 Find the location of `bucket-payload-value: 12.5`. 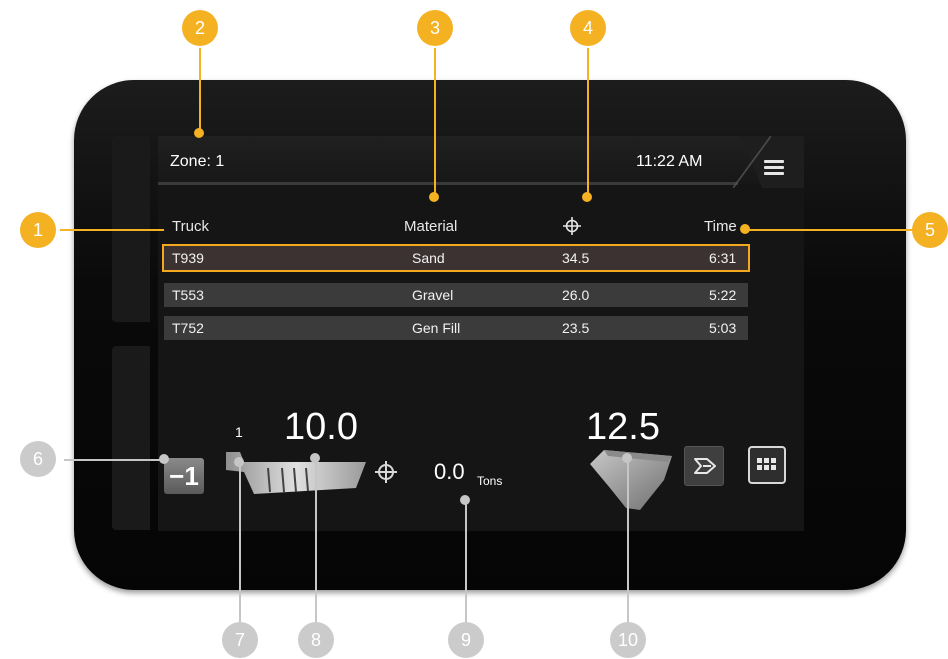

bucket-payload-value: 12.5 is located at coordinates (623, 427).